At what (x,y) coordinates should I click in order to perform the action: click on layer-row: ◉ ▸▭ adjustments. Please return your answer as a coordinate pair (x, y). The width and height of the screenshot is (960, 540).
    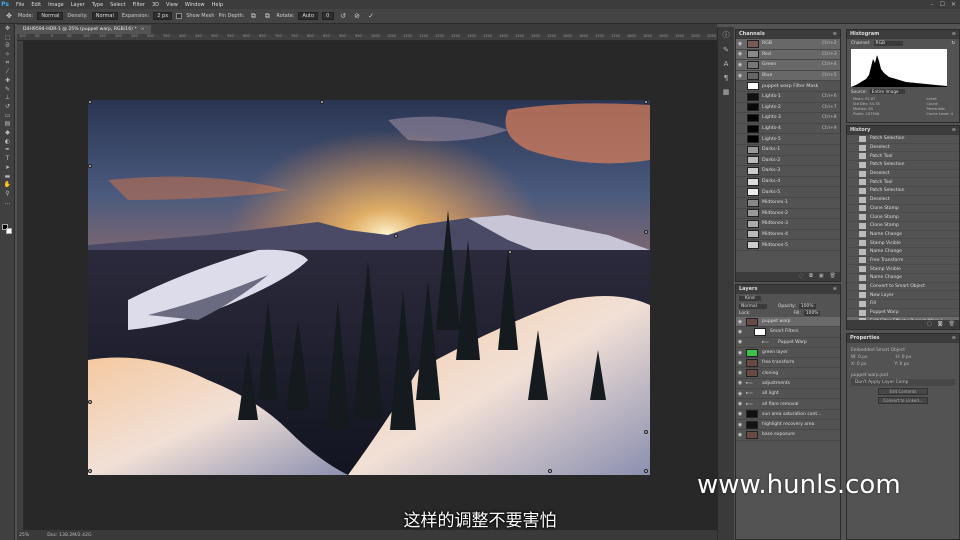
    Looking at the image, I should click on (788, 384).